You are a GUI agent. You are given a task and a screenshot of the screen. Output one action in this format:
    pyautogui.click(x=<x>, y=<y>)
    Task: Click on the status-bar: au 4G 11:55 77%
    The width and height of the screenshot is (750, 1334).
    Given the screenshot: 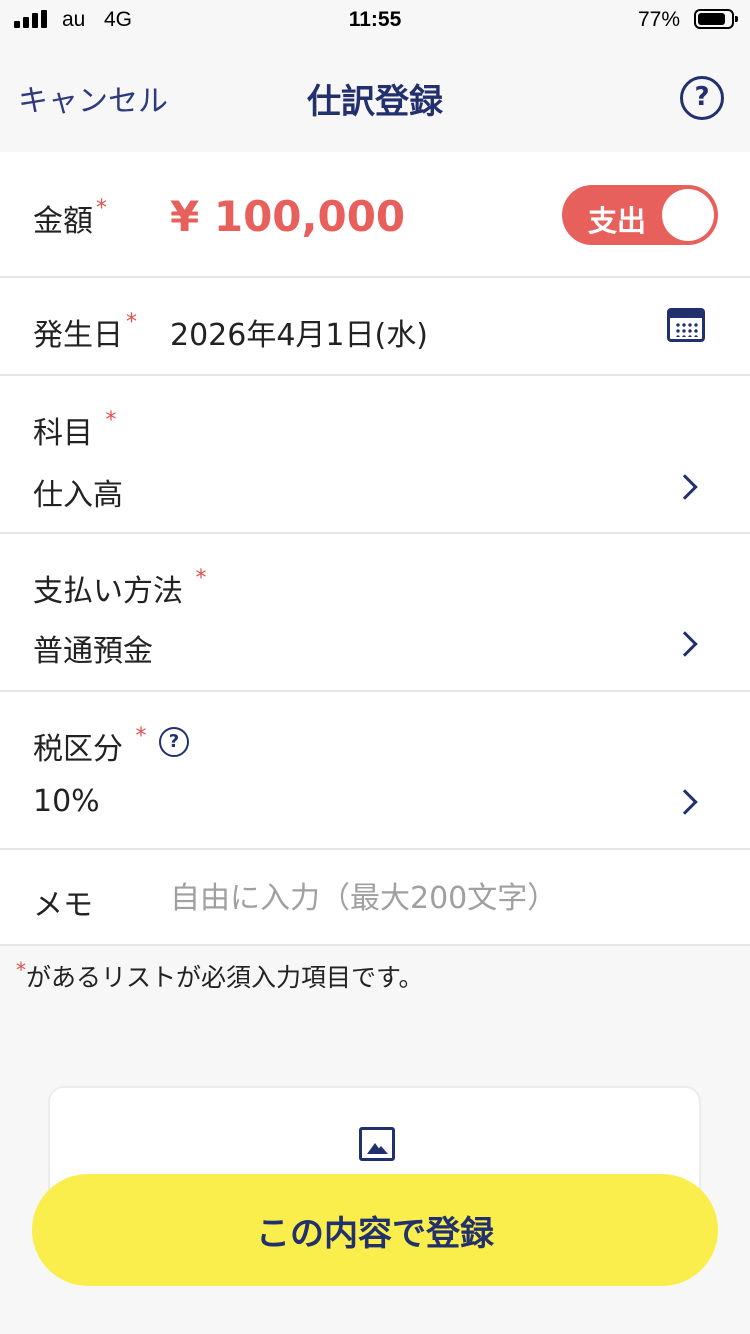 What is the action you would take?
    pyautogui.click(x=375, y=20)
    